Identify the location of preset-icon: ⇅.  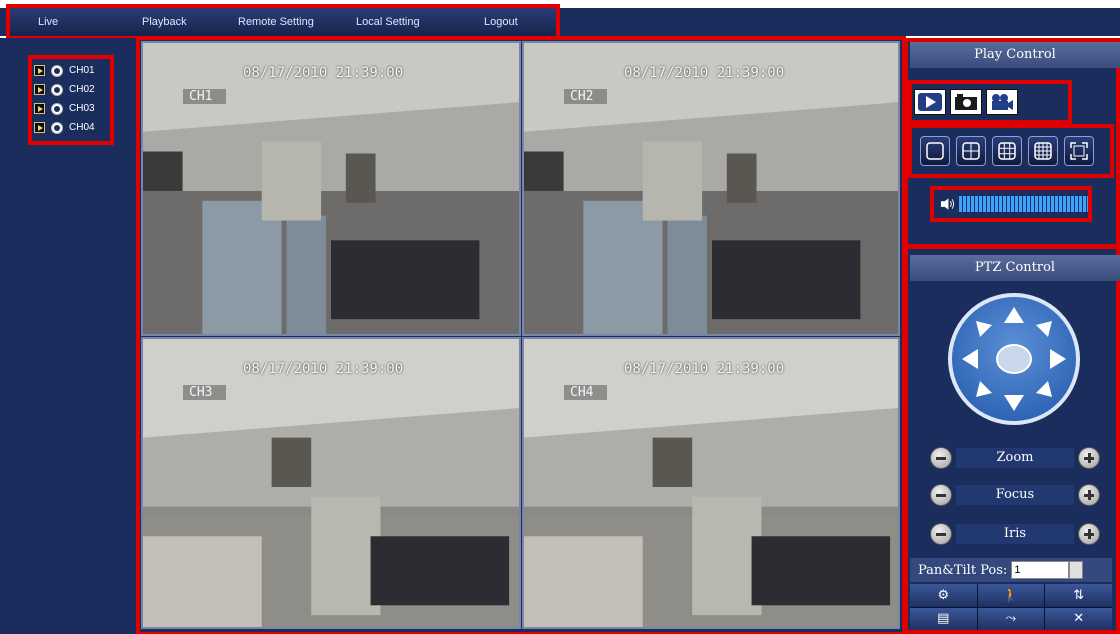
(1079, 595).